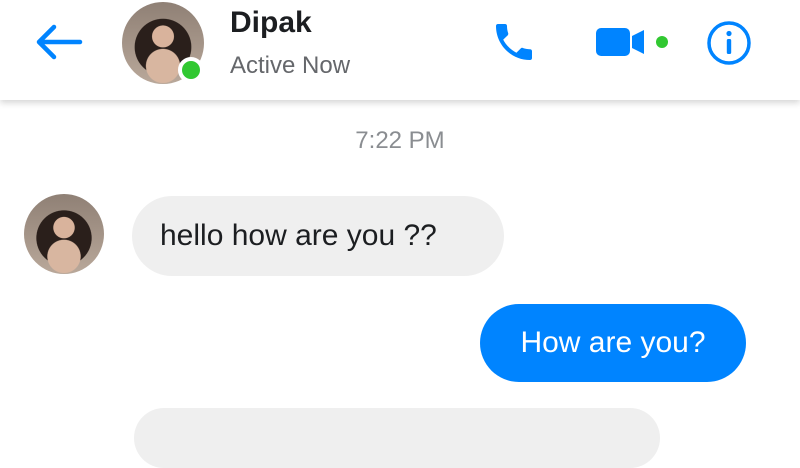  What do you see at coordinates (400, 140) in the screenshot?
I see `message-timestamp: 7:22 PM` at bounding box center [400, 140].